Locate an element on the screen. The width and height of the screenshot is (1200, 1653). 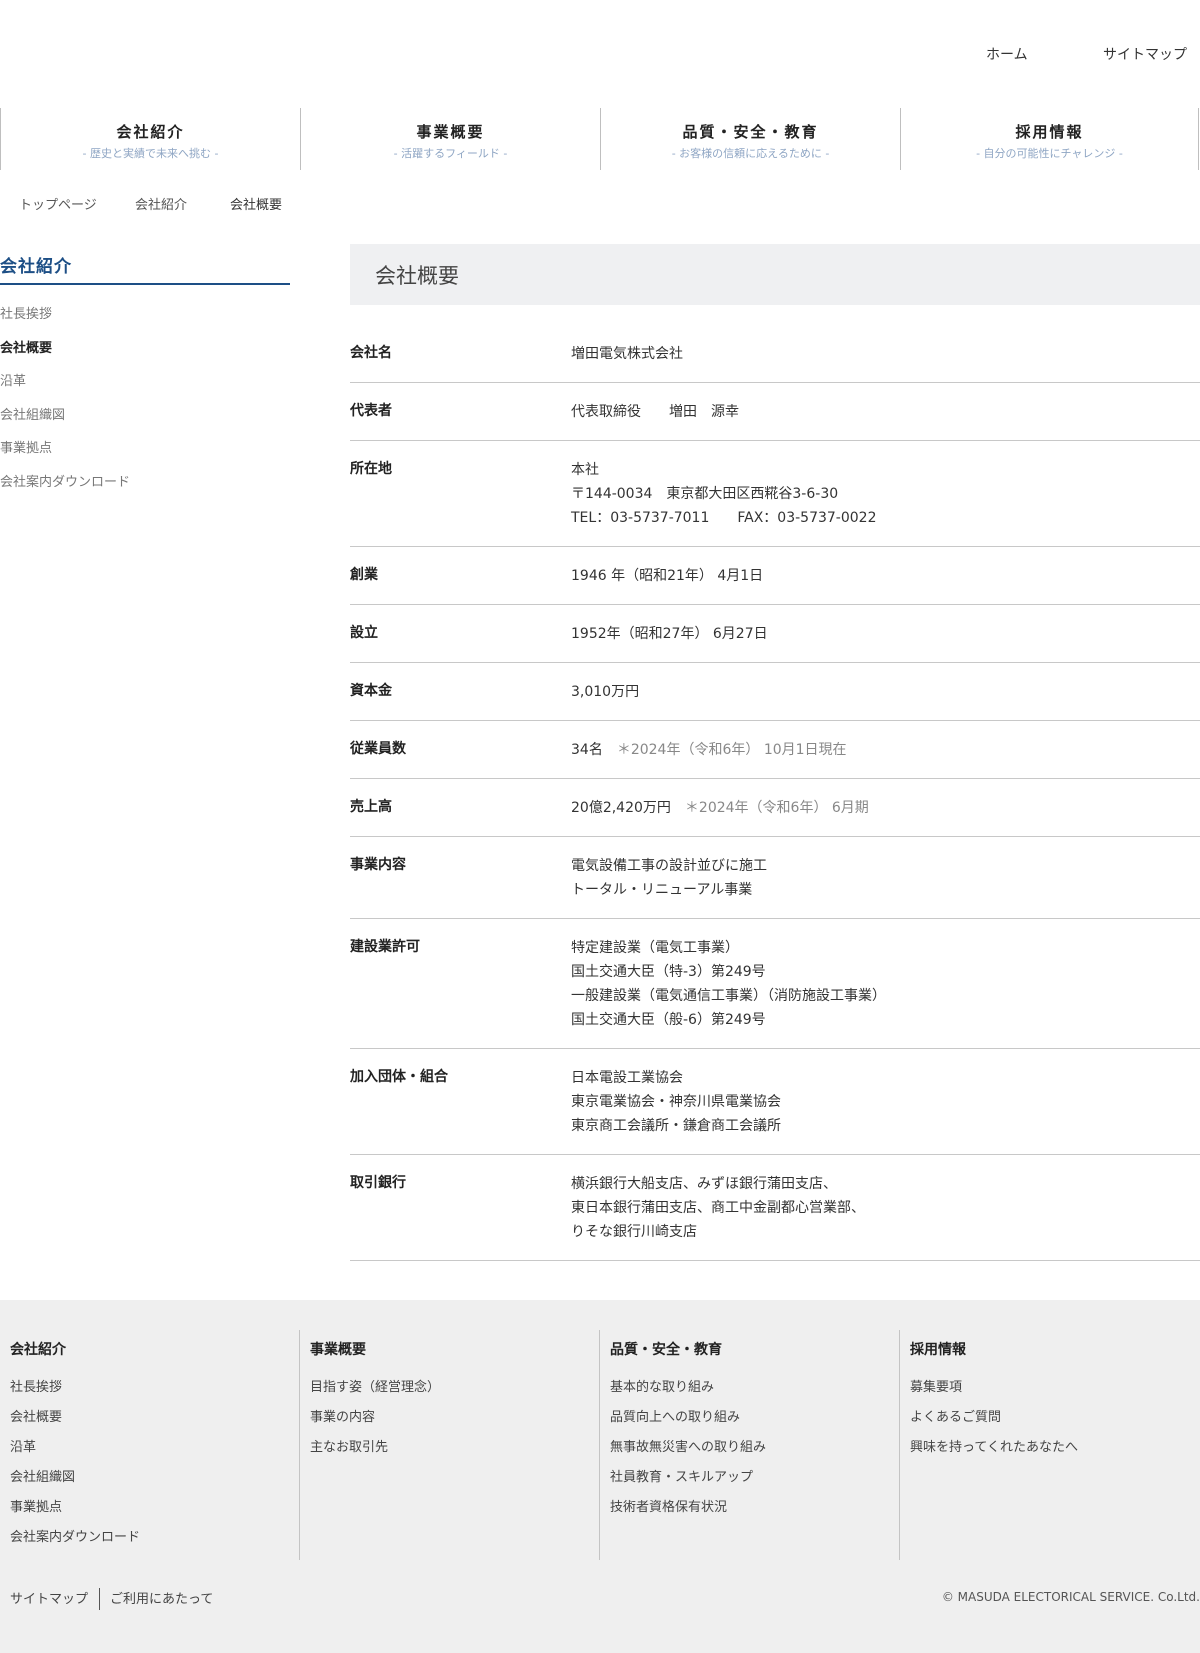
footer-link: 事業拠点 is located at coordinates (155, 1513).